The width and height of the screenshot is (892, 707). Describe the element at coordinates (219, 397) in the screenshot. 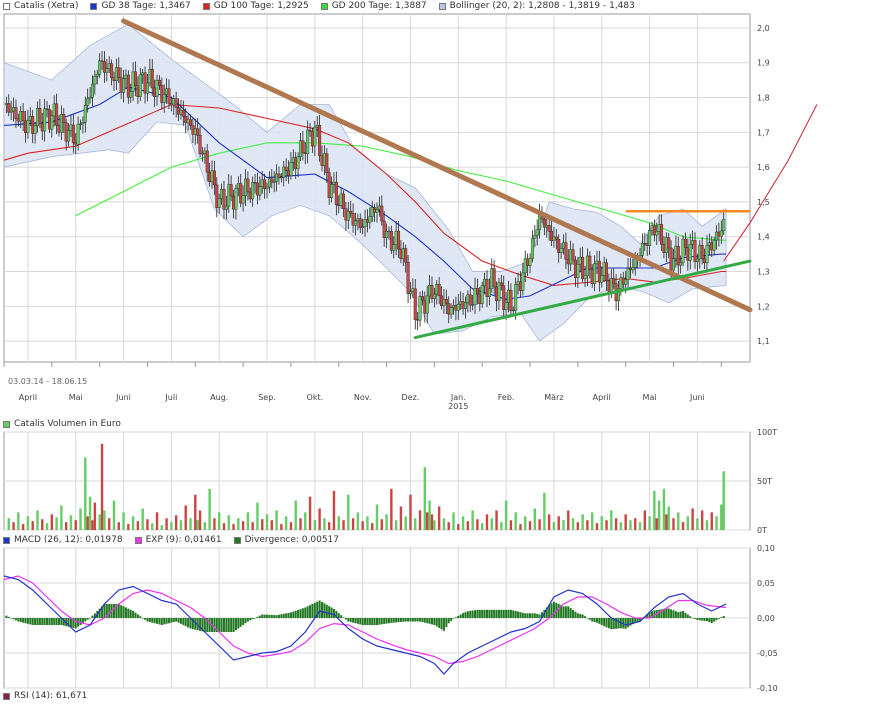

I see `x-tick-label: Aug.` at that location.